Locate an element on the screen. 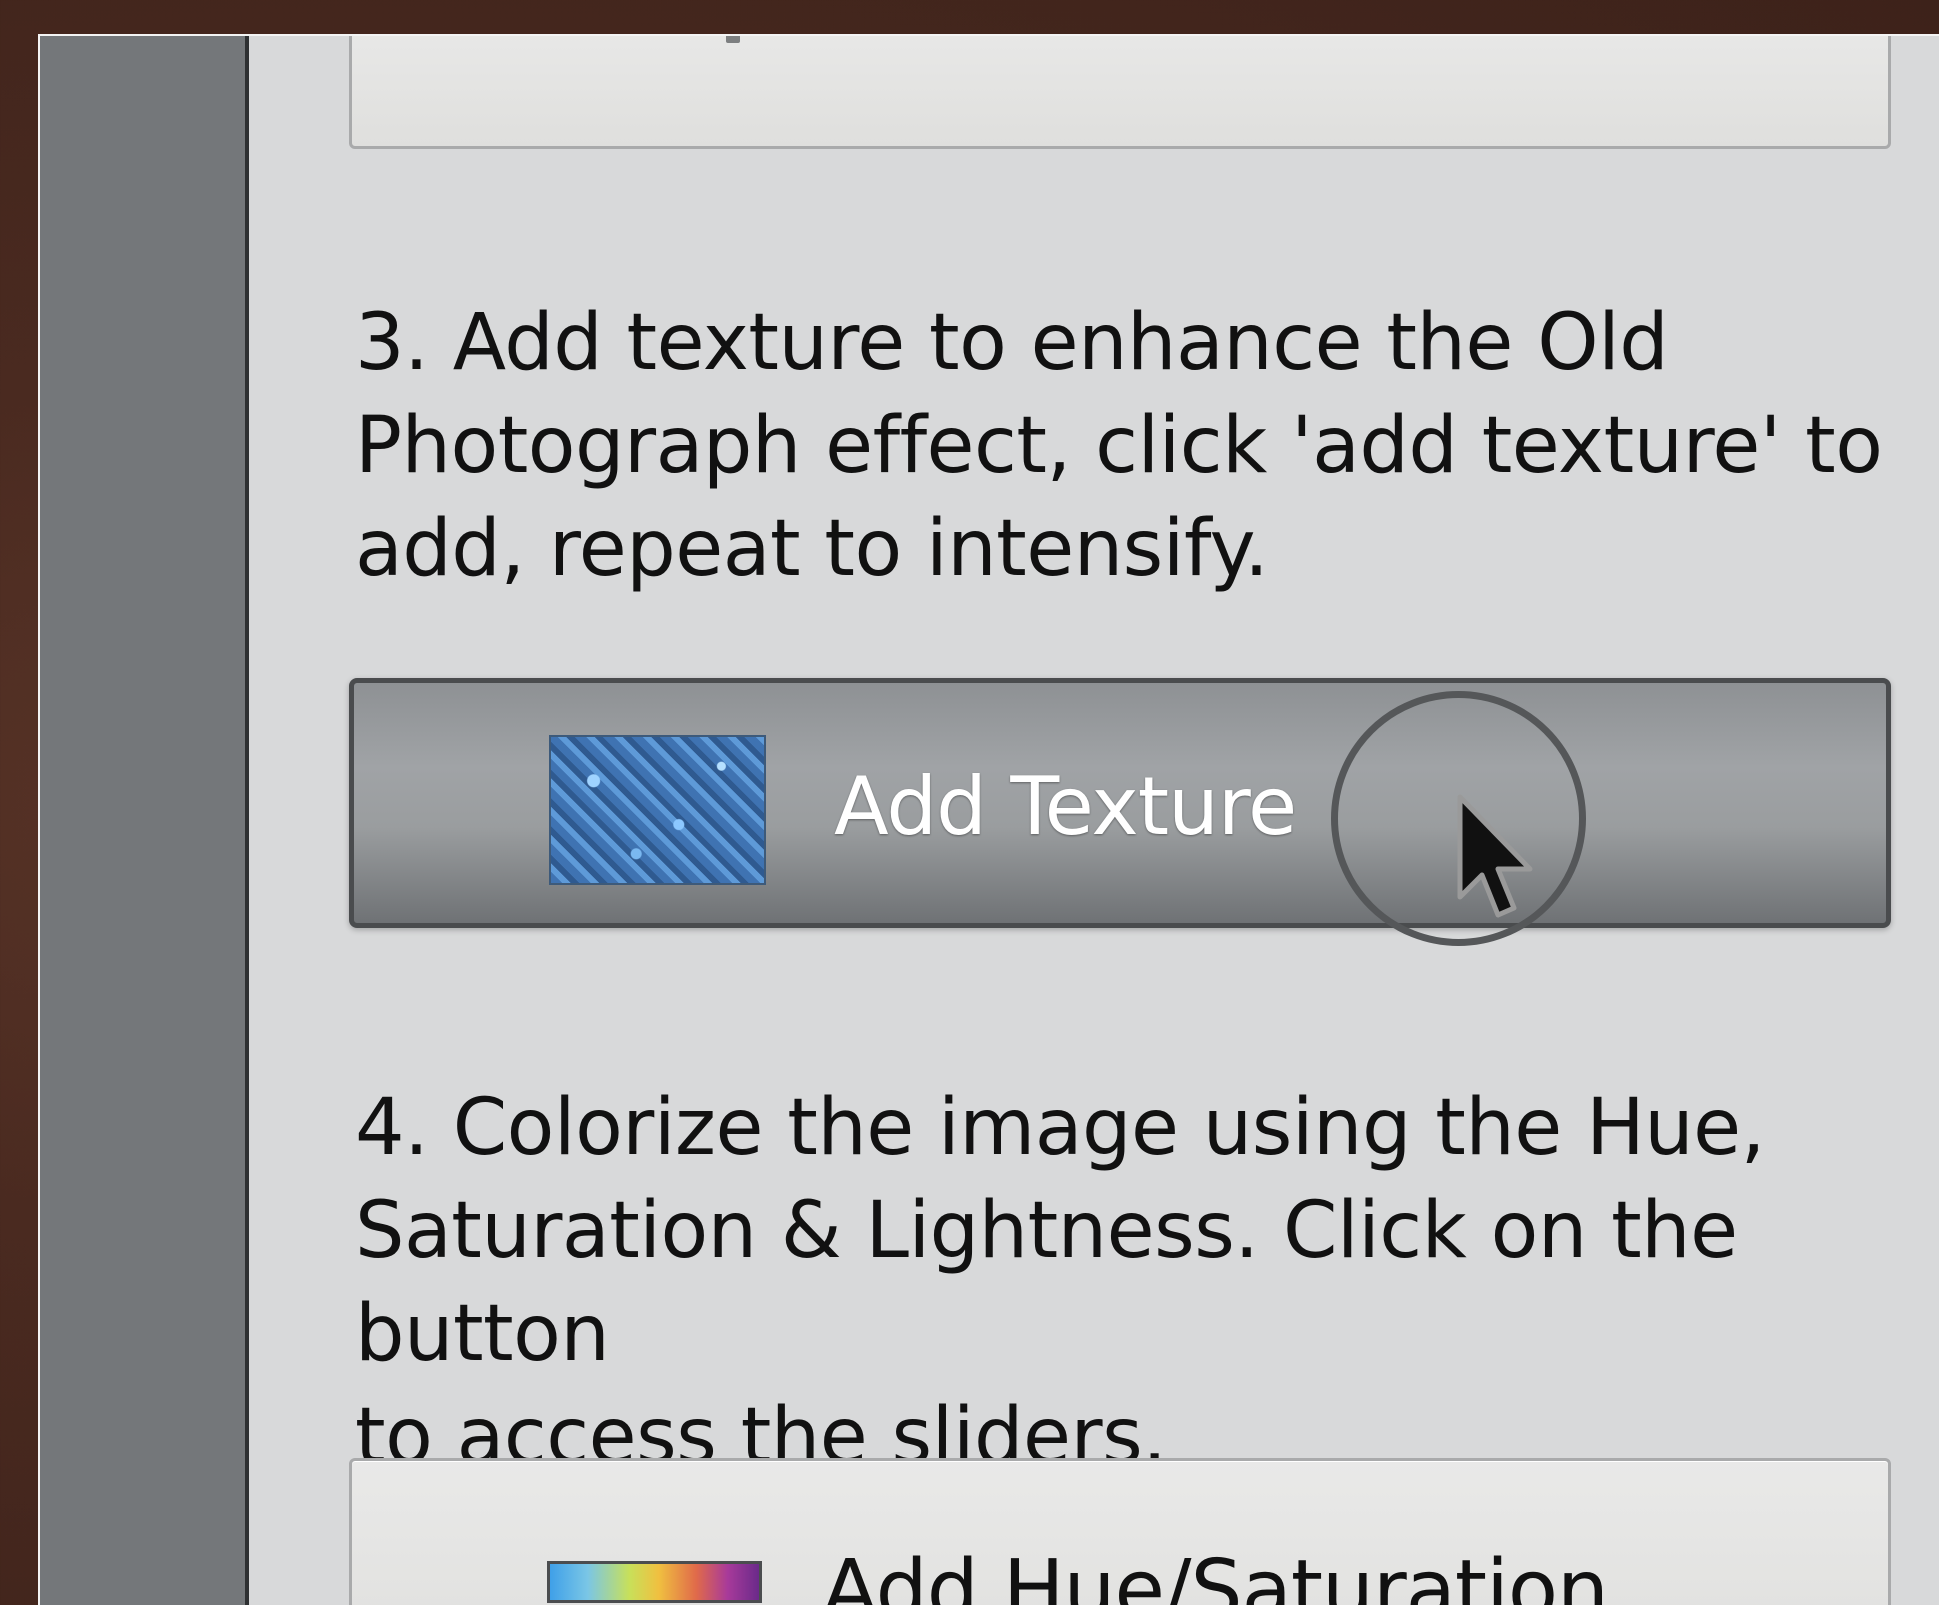 The image size is (1939, 1605). hue-gradient-icon is located at coordinates (654, 1582).